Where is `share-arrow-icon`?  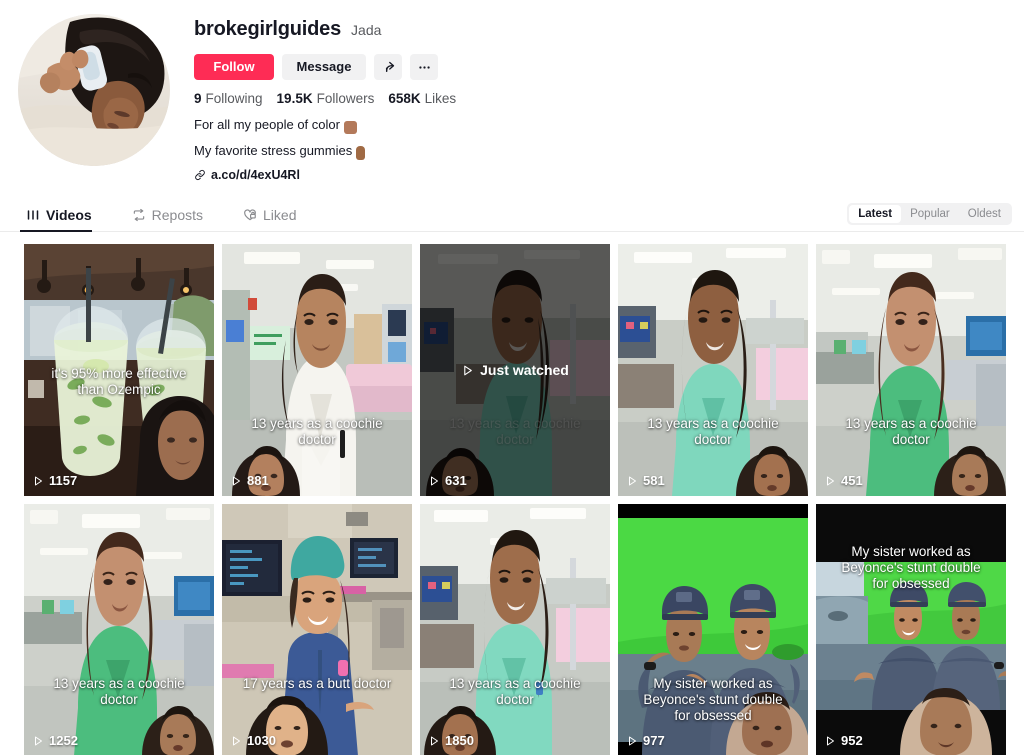 share-arrow-icon is located at coordinates (389, 66).